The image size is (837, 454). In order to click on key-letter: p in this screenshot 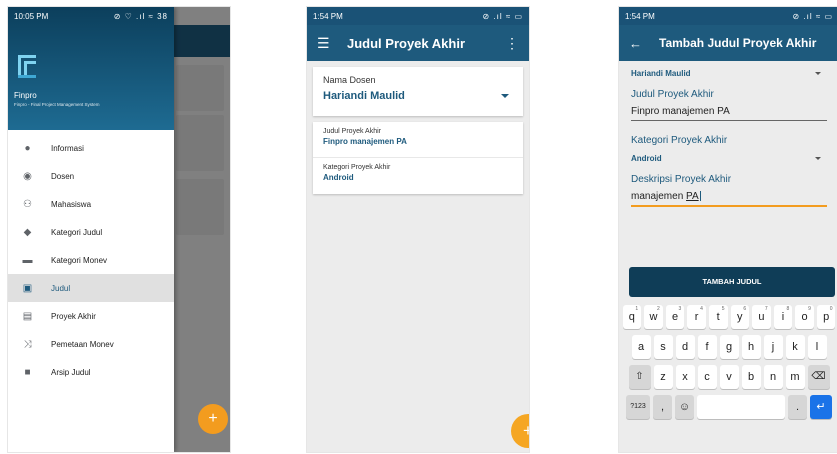, I will do `click(826, 317)`.